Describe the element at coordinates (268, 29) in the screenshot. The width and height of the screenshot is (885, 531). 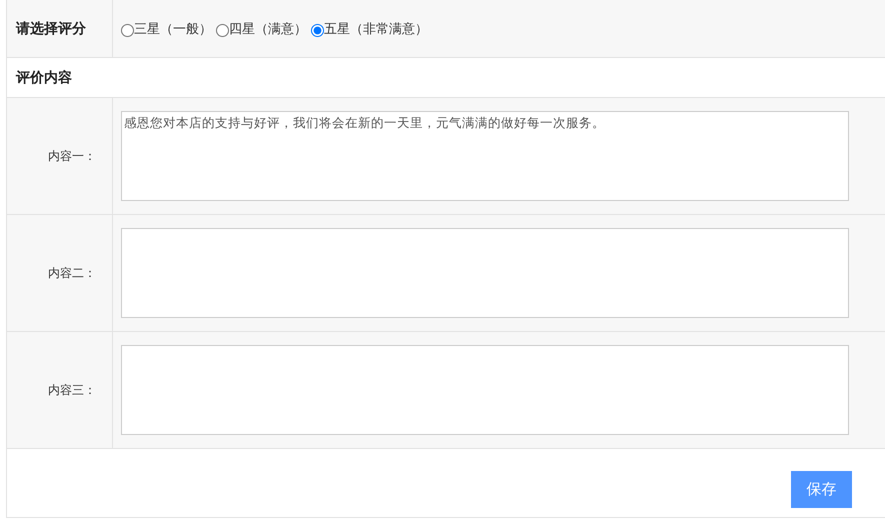
I see `option-label: 四星（满意）` at that location.